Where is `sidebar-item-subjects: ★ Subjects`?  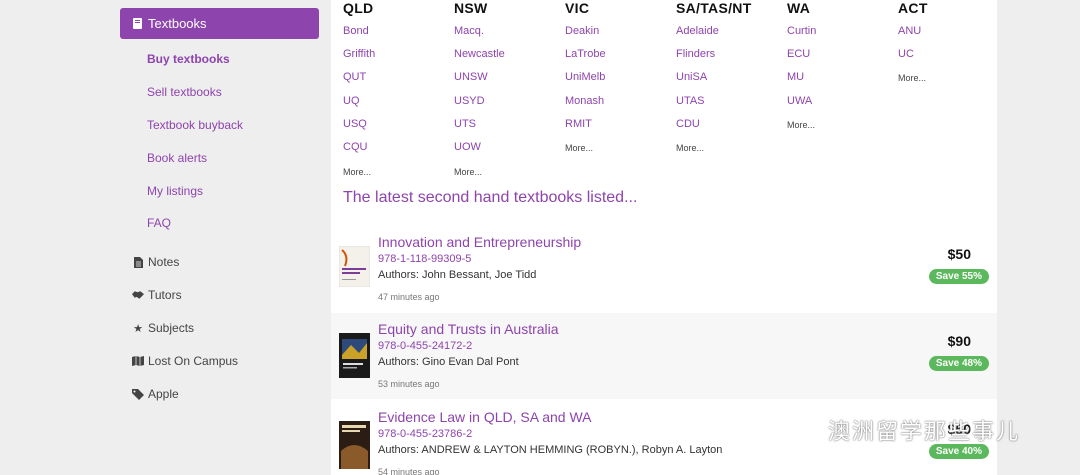
sidebar-item-subjects: ★ Subjects is located at coordinates (163, 328).